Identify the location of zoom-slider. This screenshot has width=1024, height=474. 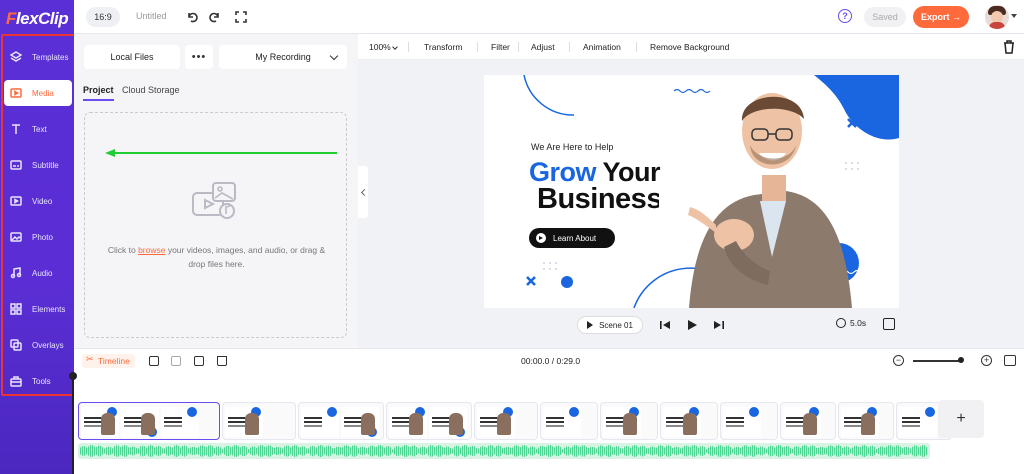
(937, 361).